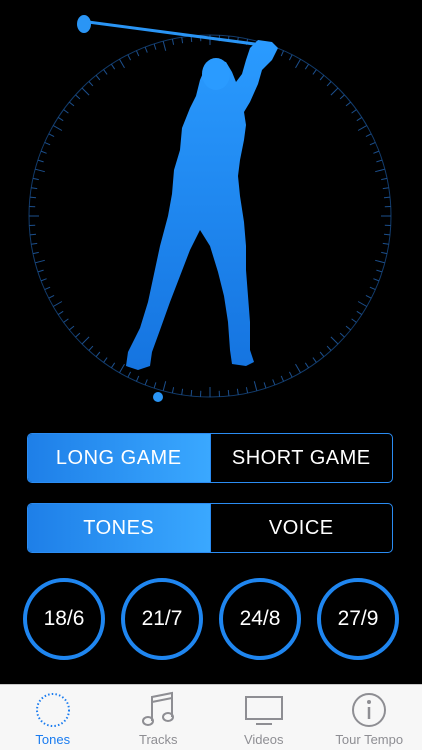 This screenshot has width=422, height=750. Describe the element at coordinates (264, 710) in the screenshot. I see `tv-icon` at that location.